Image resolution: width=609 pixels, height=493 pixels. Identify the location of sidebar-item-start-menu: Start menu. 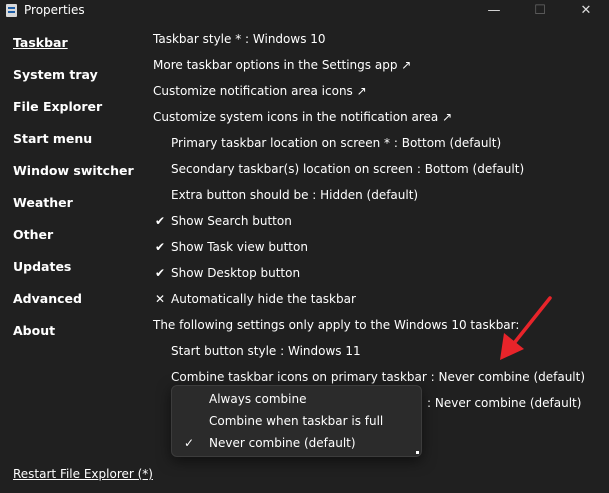
(52, 138).